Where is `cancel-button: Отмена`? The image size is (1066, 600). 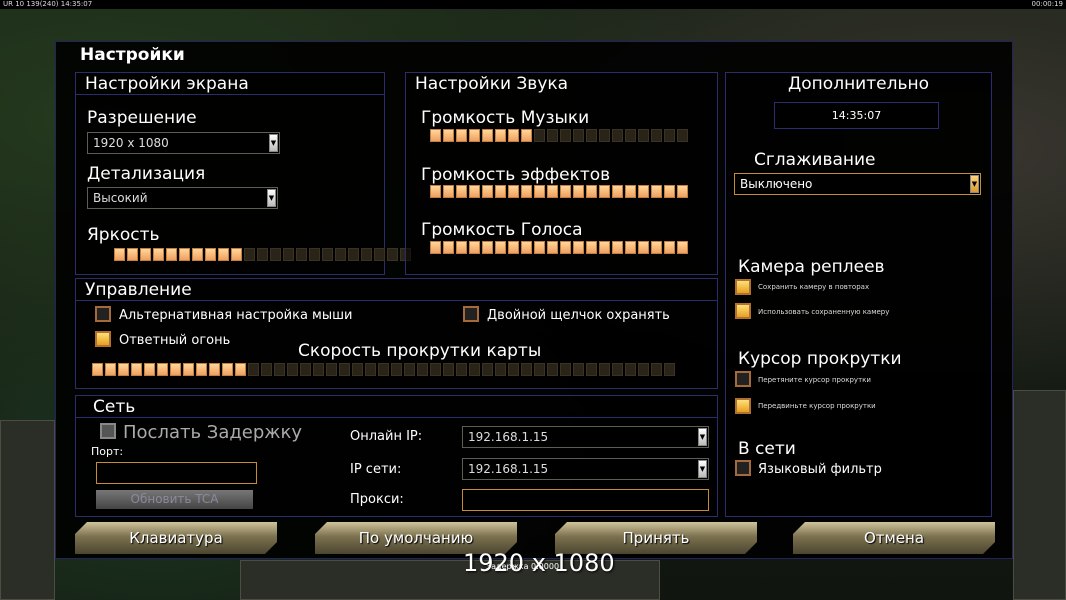
cancel-button: Отмена is located at coordinates (894, 538).